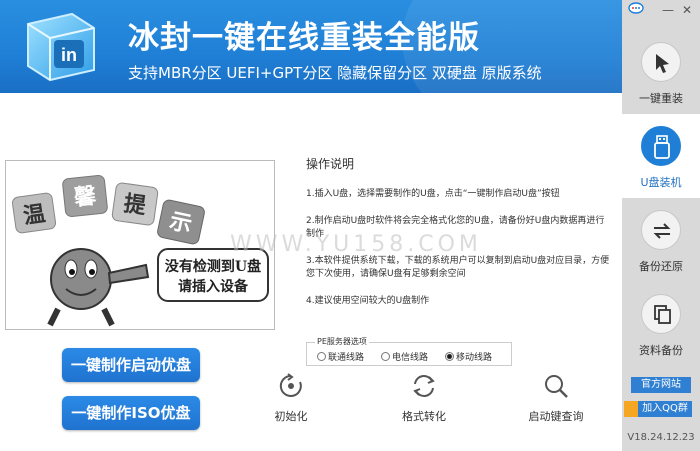 This screenshot has height=451, width=700. What do you see at coordinates (661, 10) in the screenshot?
I see `window-controls: — ✕` at bounding box center [661, 10].